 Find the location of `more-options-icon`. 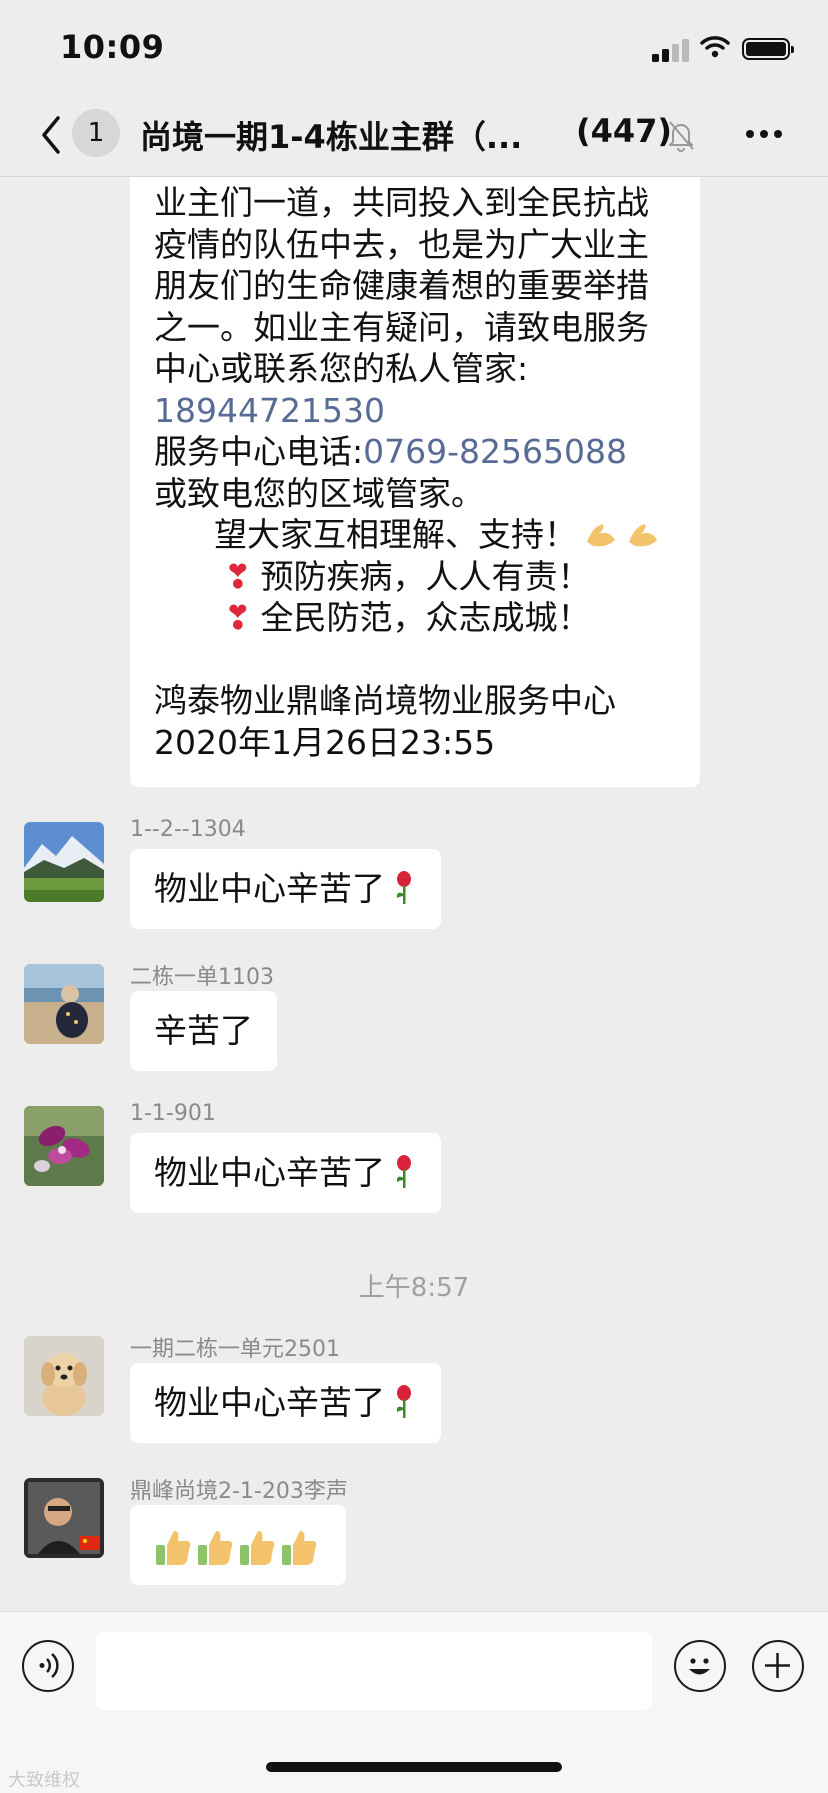

more-options-icon is located at coordinates (764, 135).